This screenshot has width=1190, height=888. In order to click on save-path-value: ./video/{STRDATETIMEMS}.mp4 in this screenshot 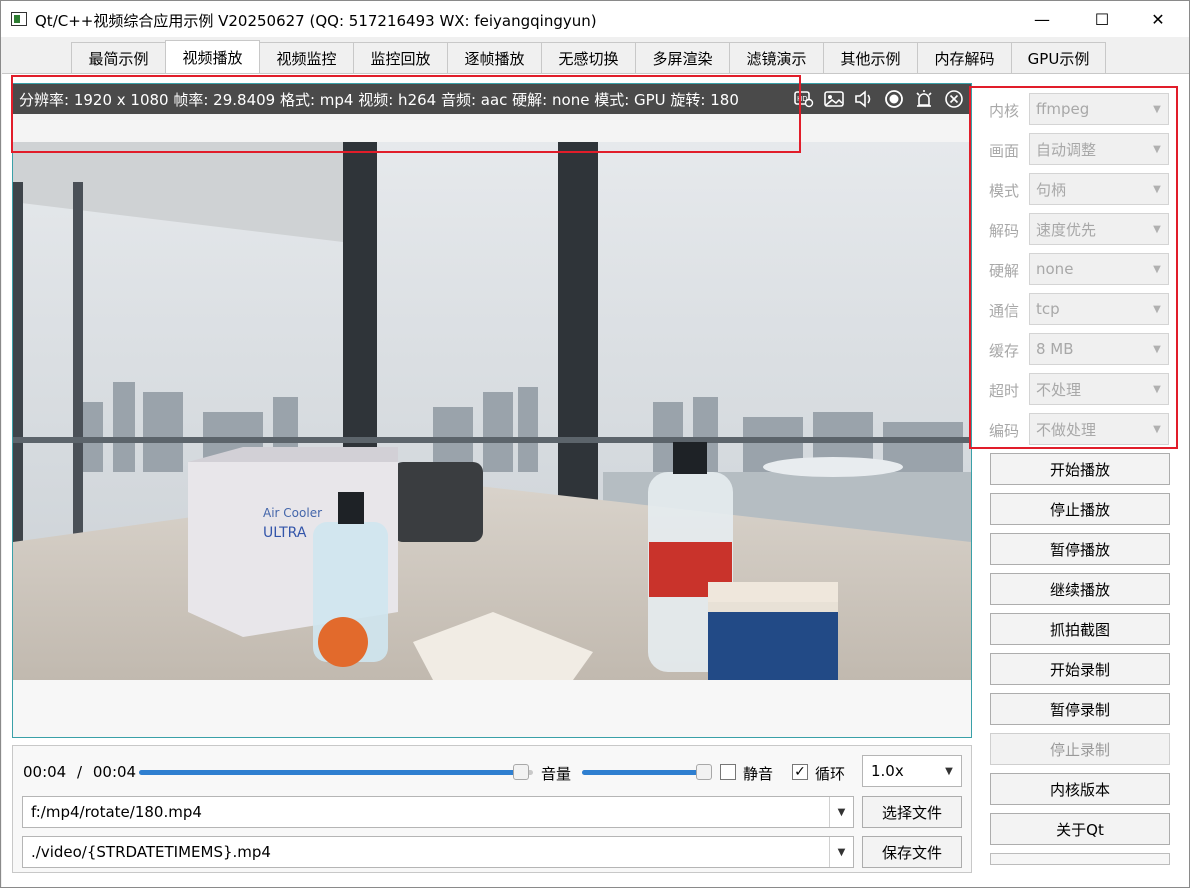, I will do `click(151, 852)`.